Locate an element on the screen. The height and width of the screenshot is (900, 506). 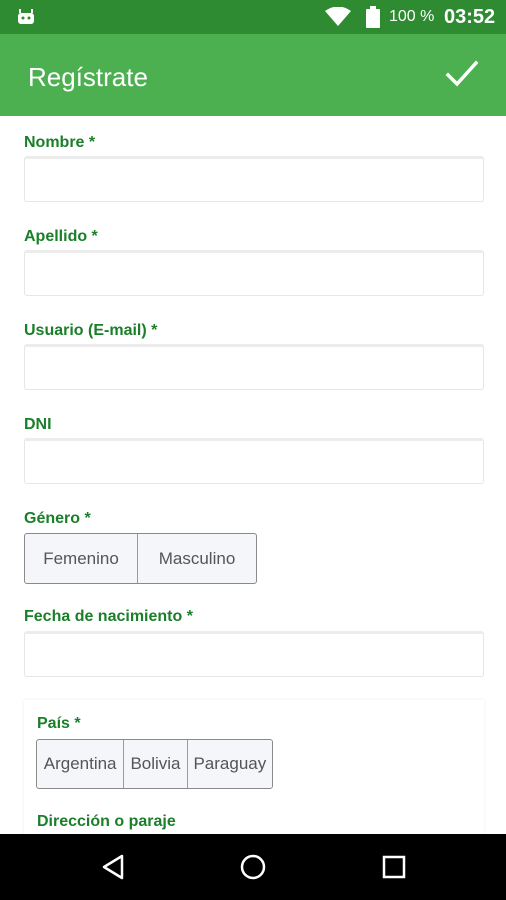
direccion-label: Dirección o paraje is located at coordinates (106, 821).